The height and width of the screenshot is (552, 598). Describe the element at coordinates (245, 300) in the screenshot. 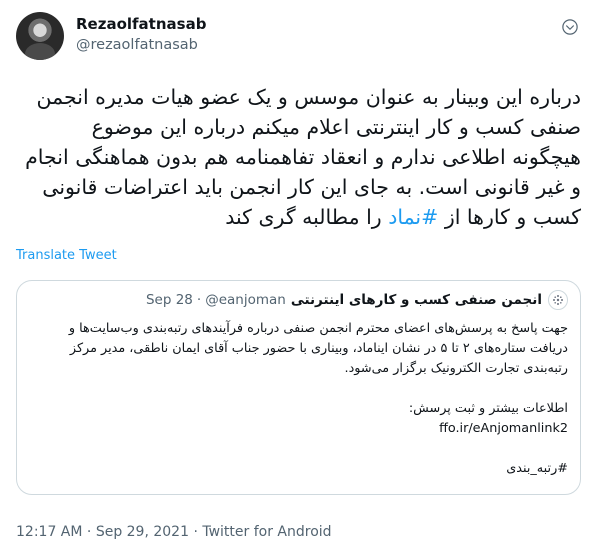

I see `quoted-author-handle: @eanjoman` at that location.